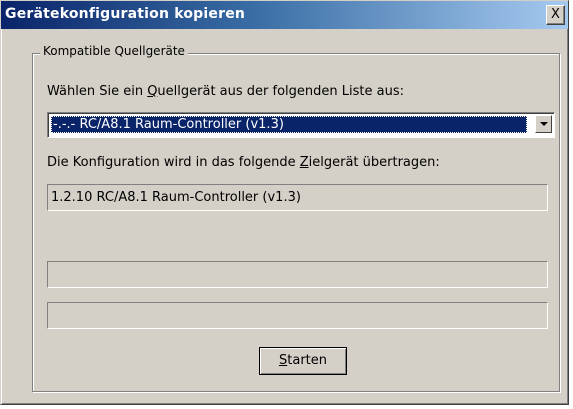 The width and height of the screenshot is (573, 409). I want to click on source-device-dropdown: -.-.- RC/A8.1 Raum-Controller (v1.3), so click(301, 125).